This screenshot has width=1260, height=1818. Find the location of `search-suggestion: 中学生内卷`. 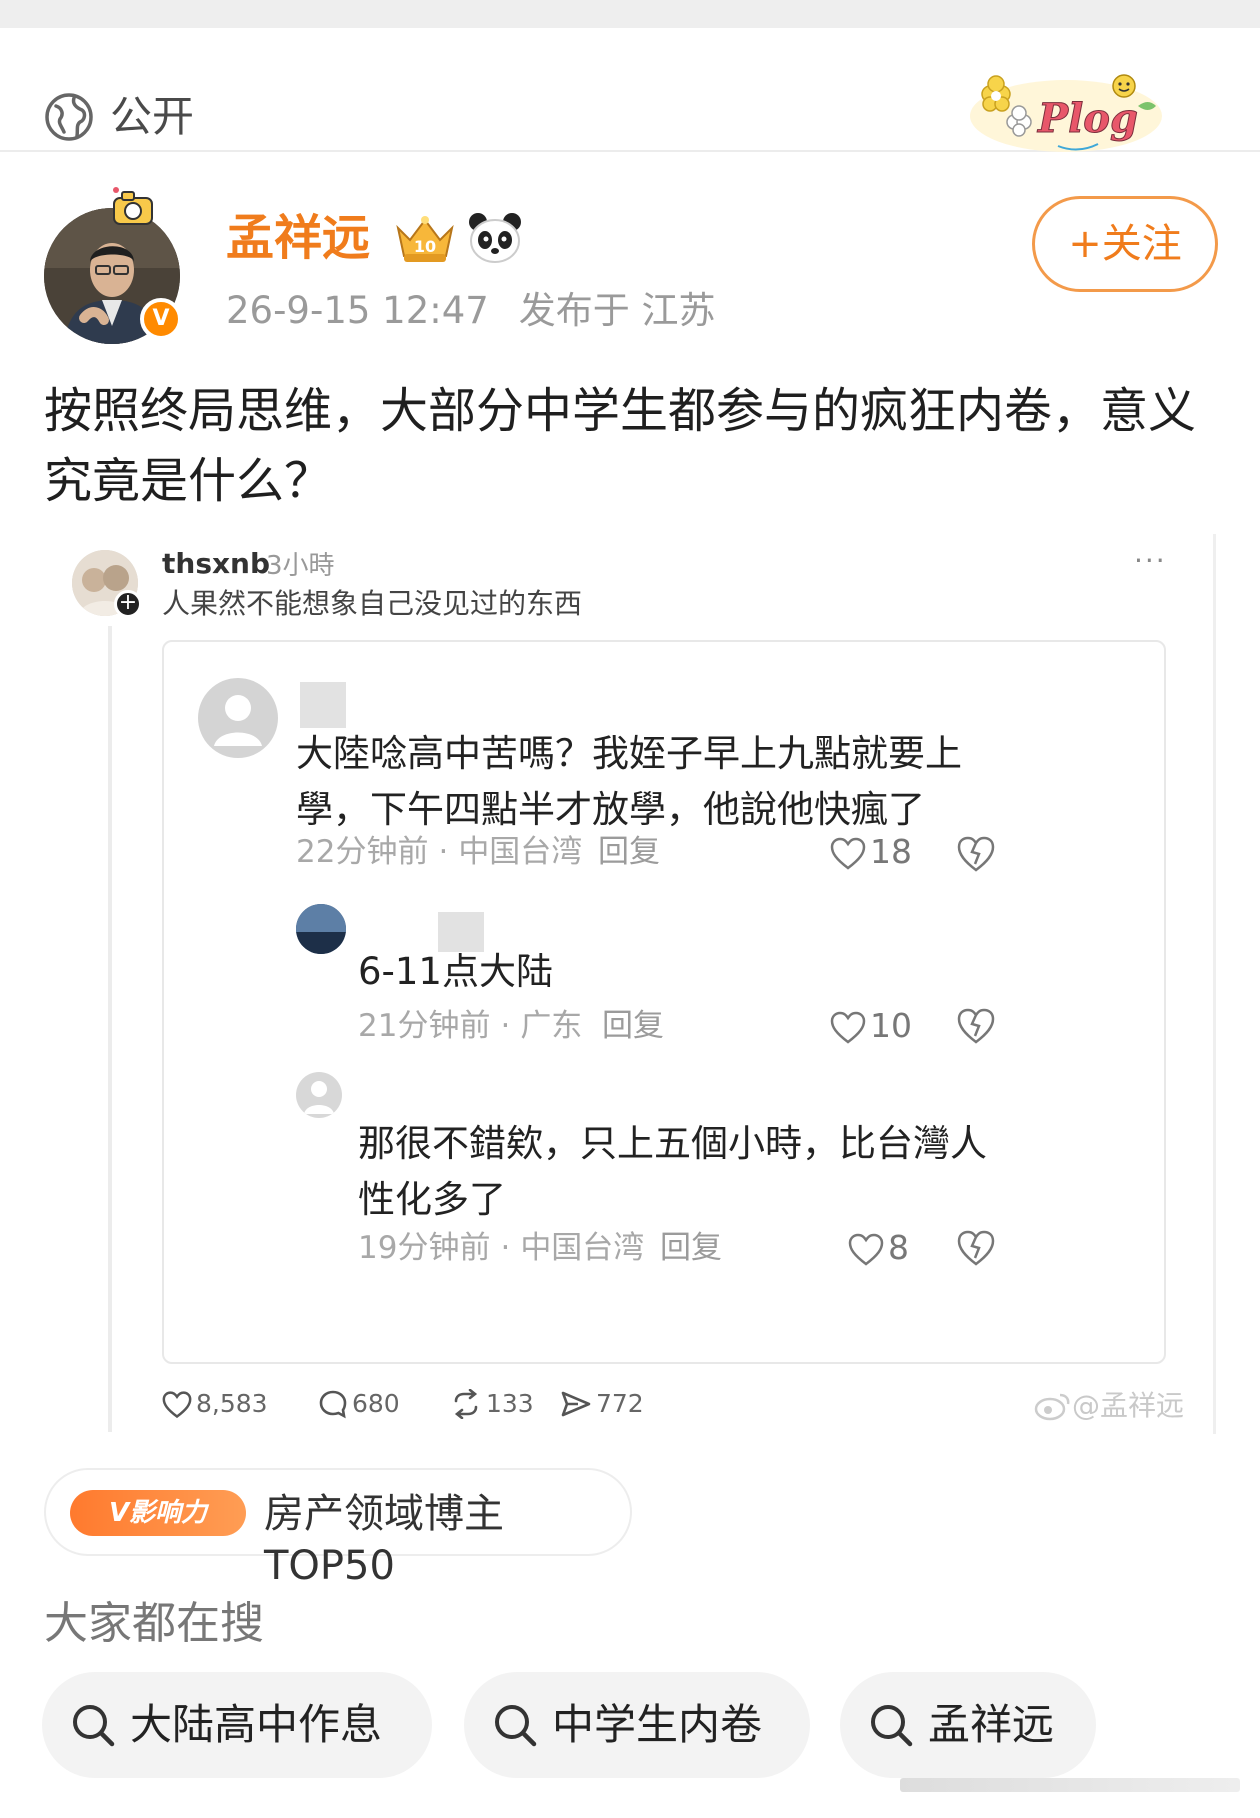

search-suggestion: 中学生内卷 is located at coordinates (637, 1725).